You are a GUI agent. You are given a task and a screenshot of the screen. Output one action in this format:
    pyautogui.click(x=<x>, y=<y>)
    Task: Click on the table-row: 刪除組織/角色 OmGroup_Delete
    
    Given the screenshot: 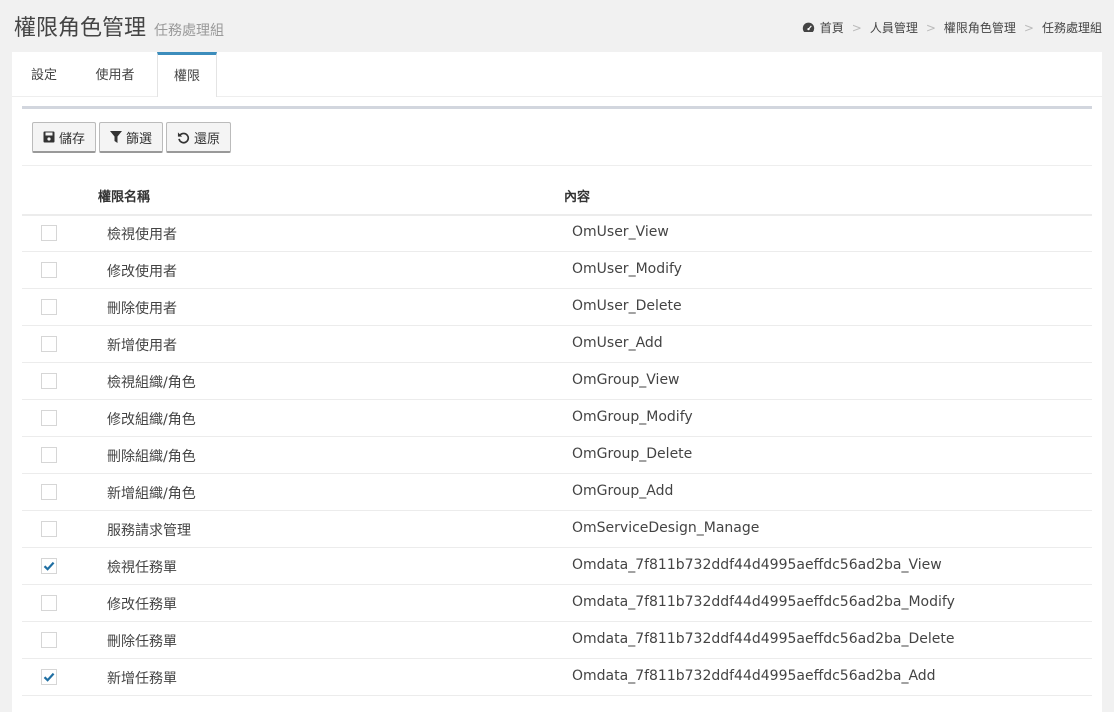 What is the action you would take?
    pyautogui.click(x=557, y=455)
    